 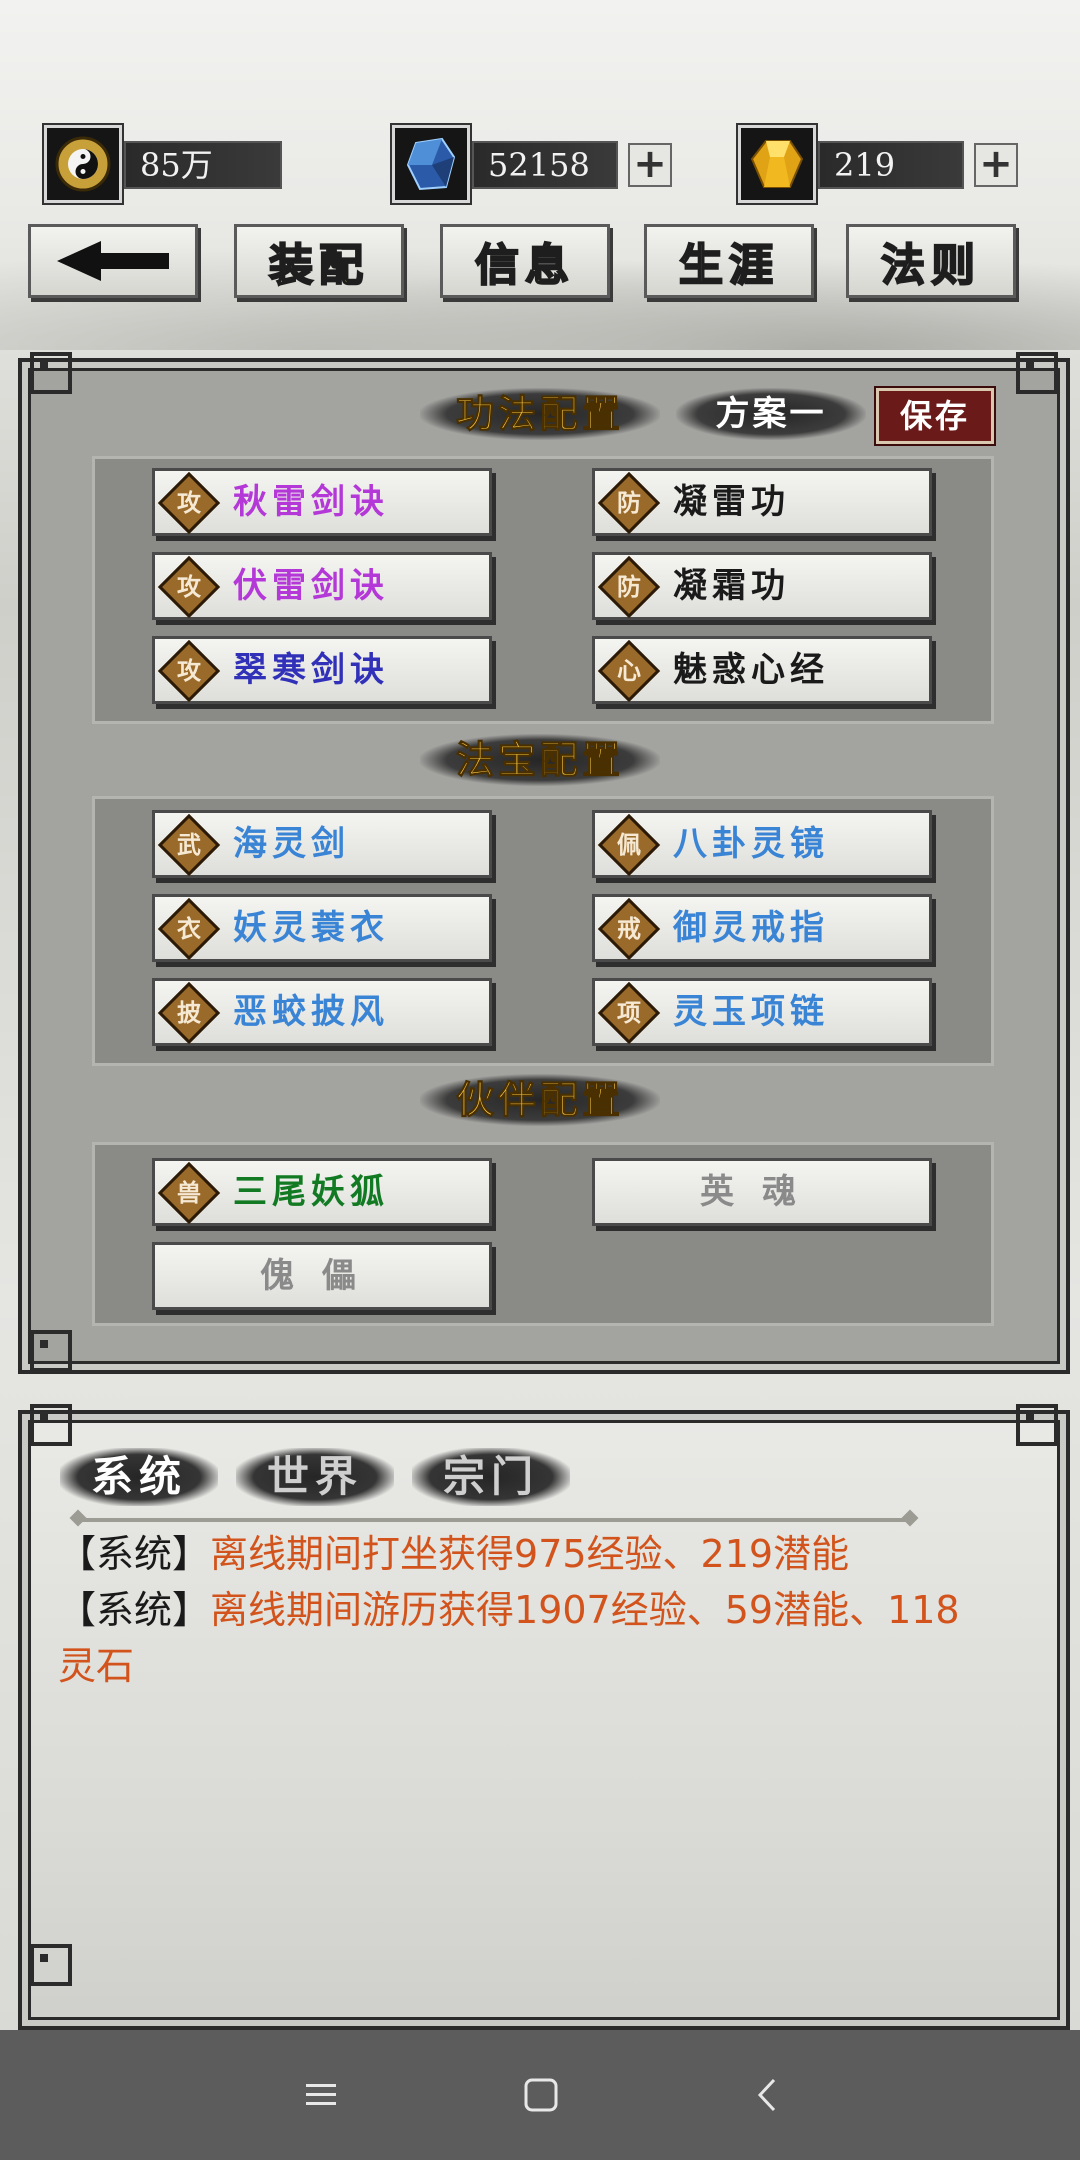 I want to click on cloak-tag-icon: 披, so click(x=189, y=1013).